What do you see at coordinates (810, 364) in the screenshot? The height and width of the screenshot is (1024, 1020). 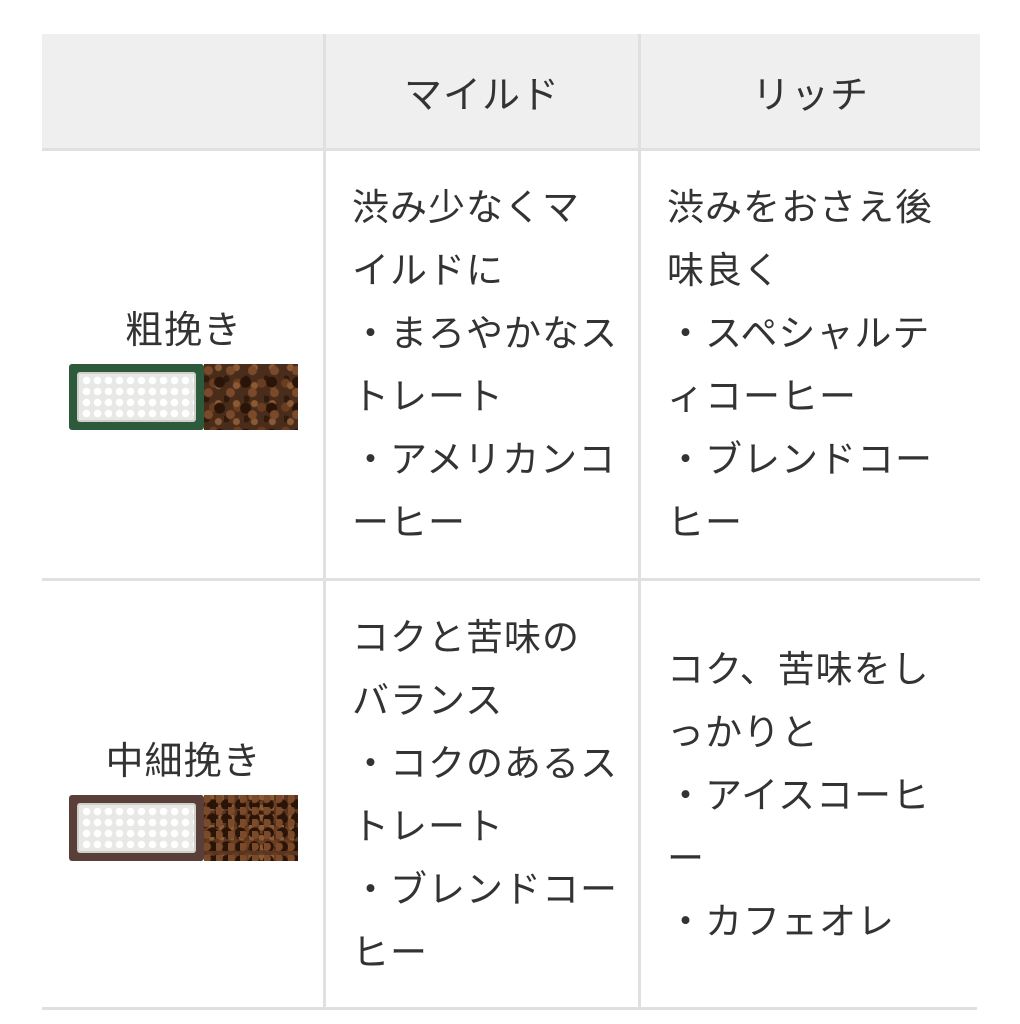 I see `cell-coarse-rich: 渋みをおさえ後 味良く ・スペシャルテ ィコーヒー ・ブレンドコー ヒー` at bounding box center [810, 364].